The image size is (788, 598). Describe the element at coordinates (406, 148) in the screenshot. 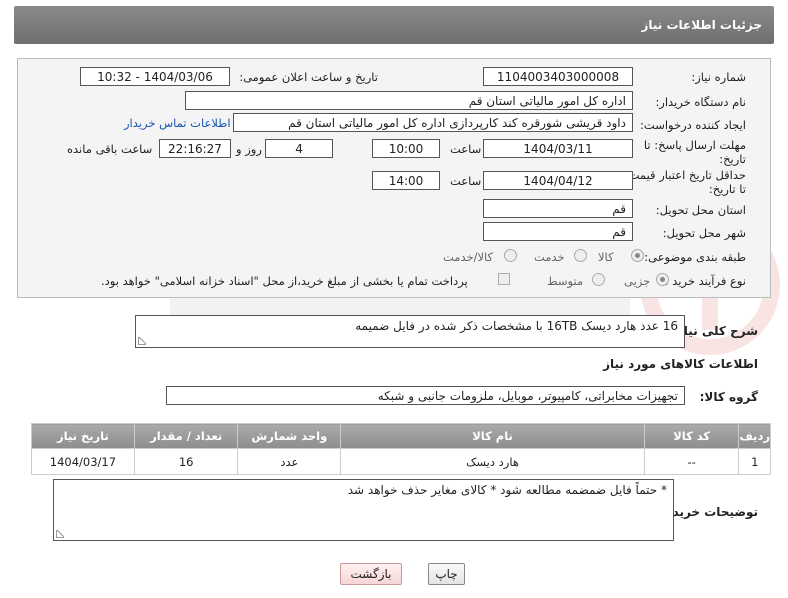

I see `reply-time-field: 10:00` at that location.